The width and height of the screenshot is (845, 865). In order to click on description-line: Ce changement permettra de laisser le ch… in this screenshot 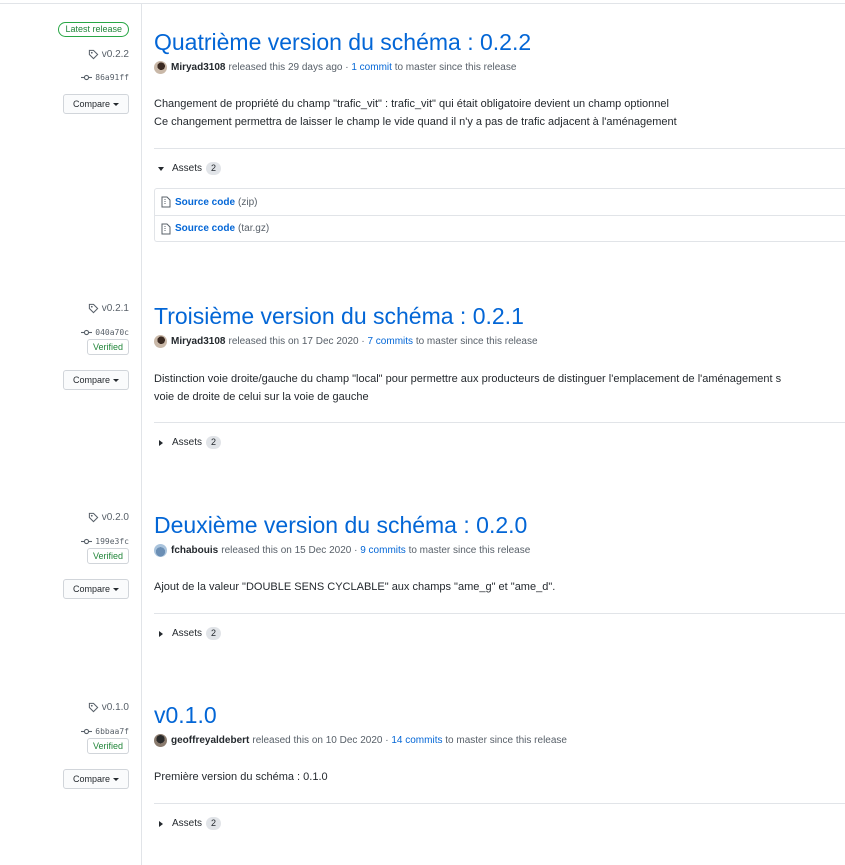, I will do `click(415, 122)`.